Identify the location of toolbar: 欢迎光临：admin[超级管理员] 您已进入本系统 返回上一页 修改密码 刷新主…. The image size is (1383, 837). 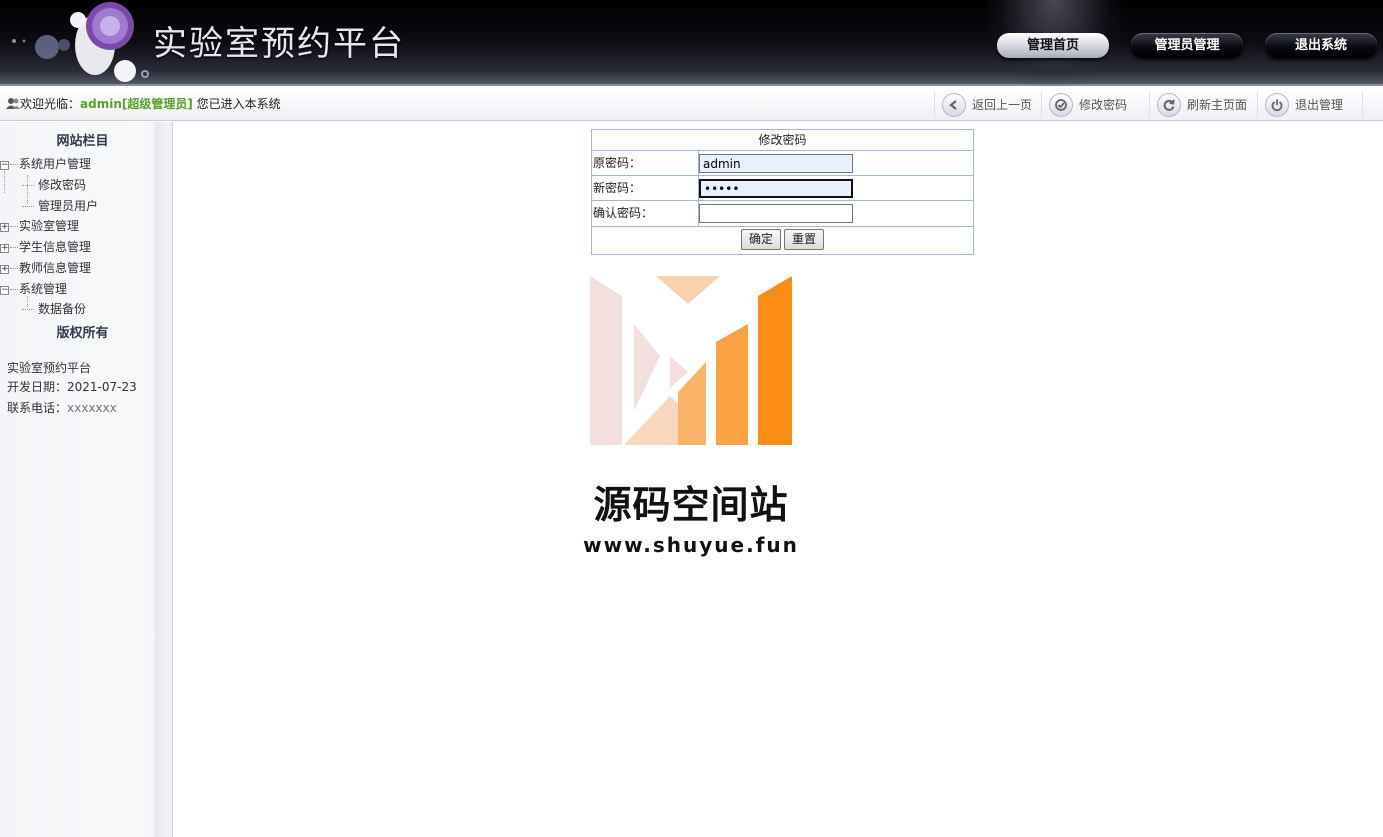
(691, 104).